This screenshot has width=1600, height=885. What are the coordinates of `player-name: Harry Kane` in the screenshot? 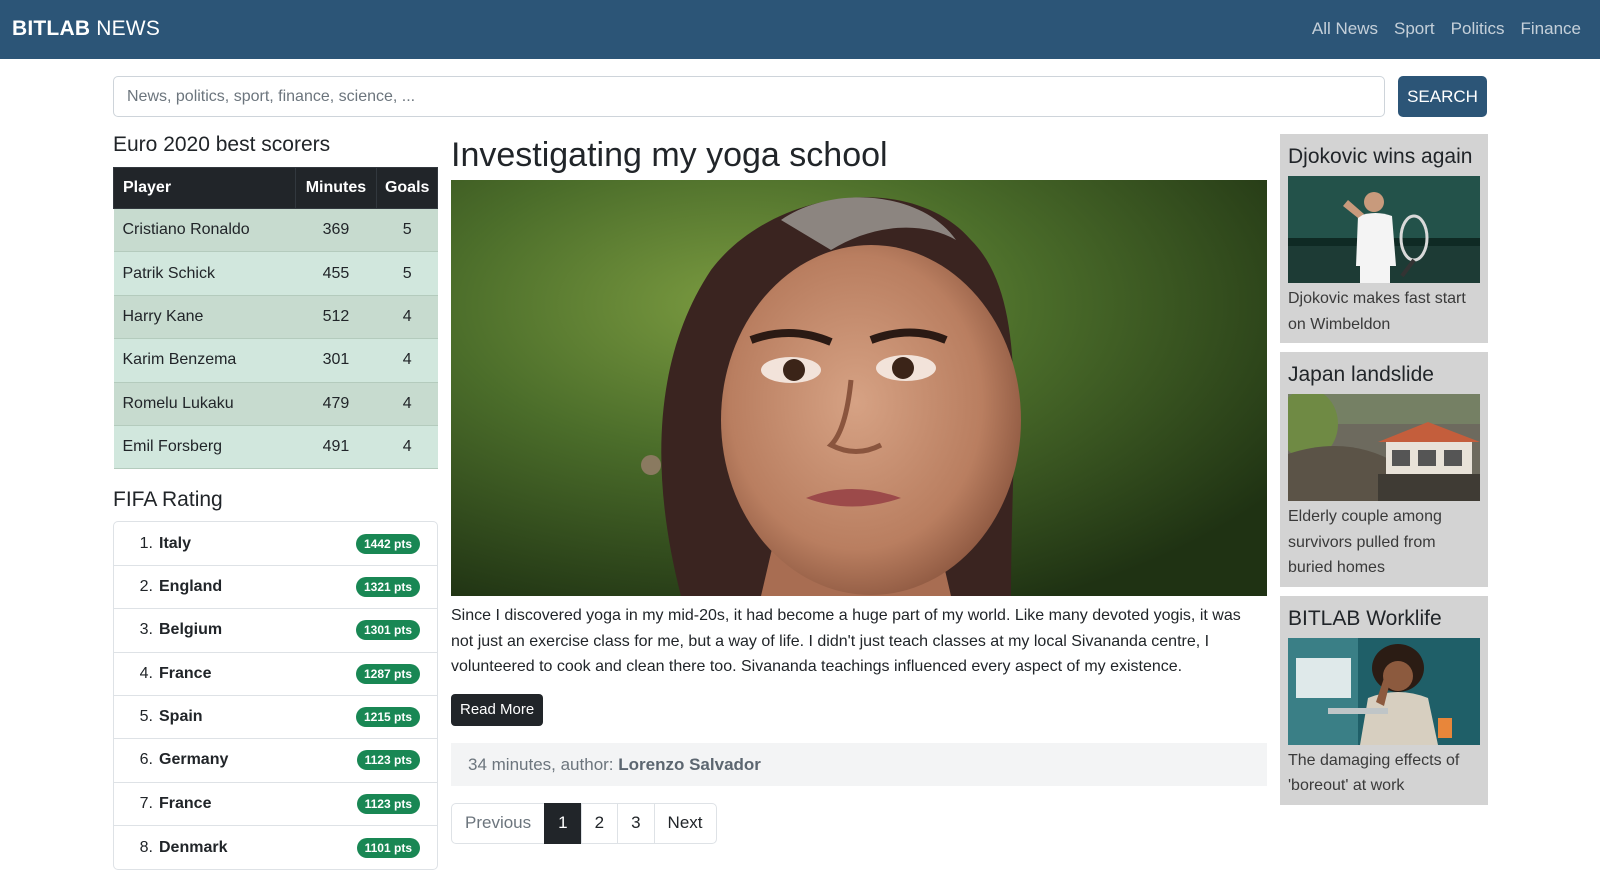 It's located at (204, 317).